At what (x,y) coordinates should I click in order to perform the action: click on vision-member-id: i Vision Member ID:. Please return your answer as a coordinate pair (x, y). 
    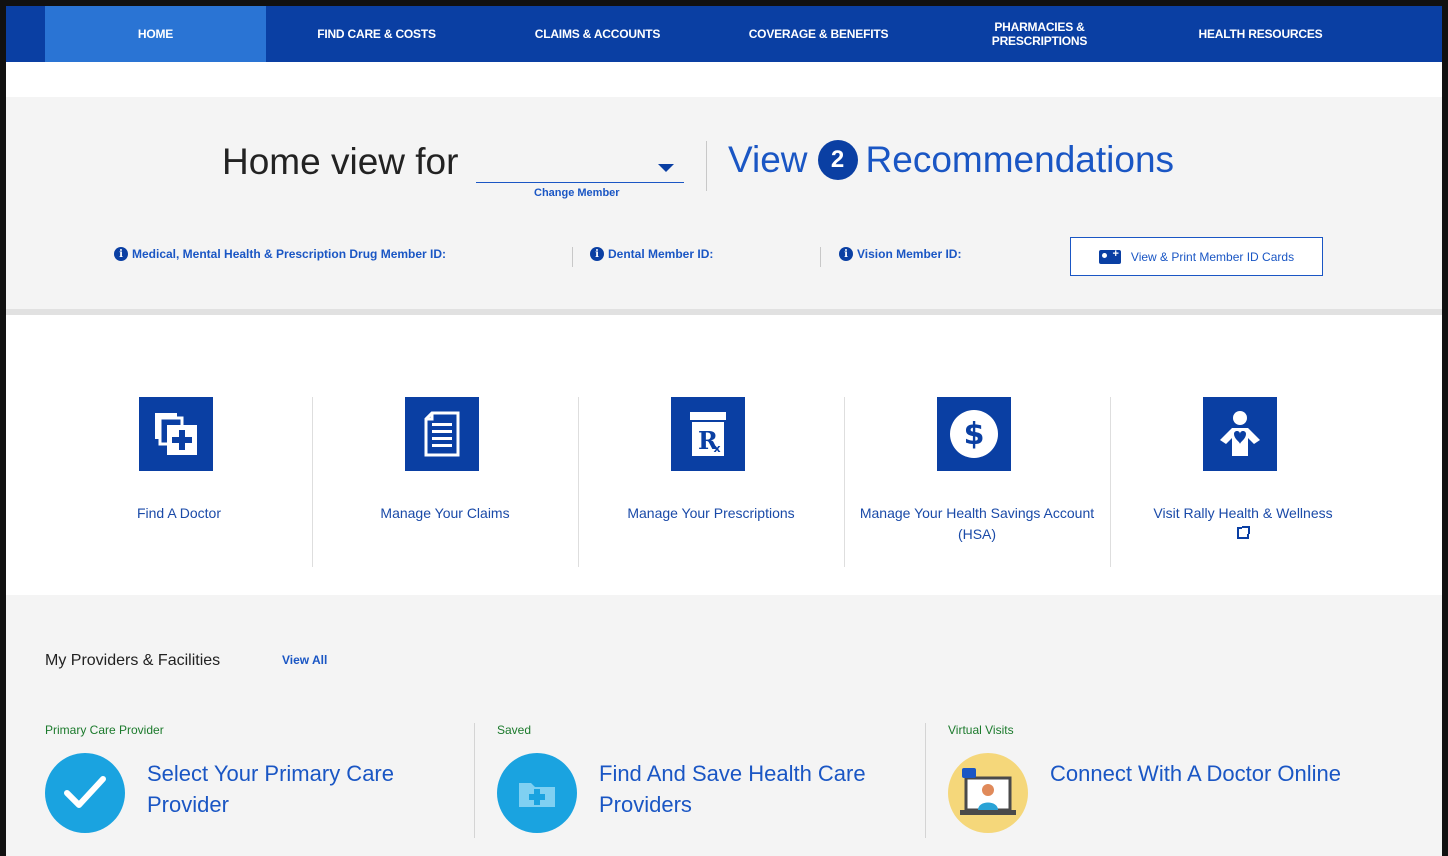
    Looking at the image, I should click on (900, 254).